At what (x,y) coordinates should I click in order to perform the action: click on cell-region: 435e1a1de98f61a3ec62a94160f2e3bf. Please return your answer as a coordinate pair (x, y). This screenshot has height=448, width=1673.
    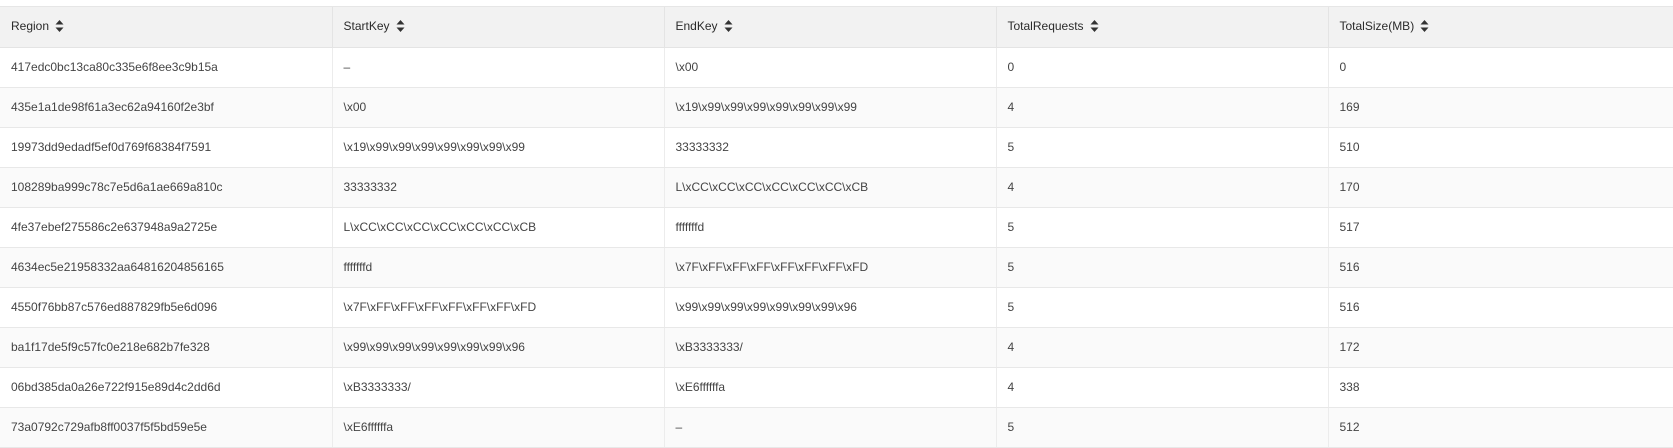
    Looking at the image, I should click on (166, 107).